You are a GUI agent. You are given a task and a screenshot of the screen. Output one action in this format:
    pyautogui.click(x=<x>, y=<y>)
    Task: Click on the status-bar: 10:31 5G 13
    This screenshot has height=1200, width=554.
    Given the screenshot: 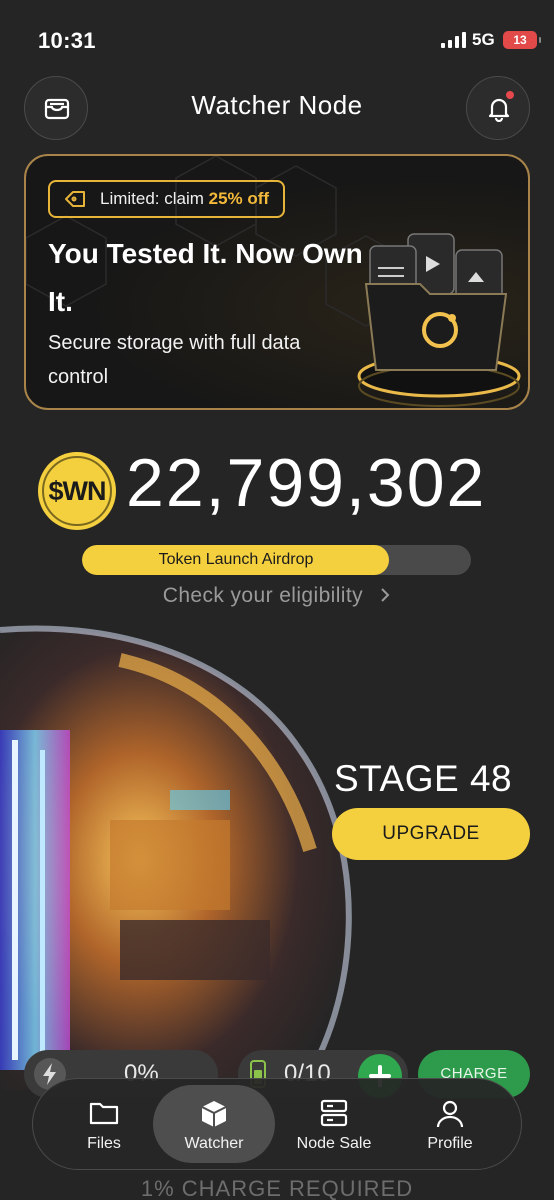 What is the action you would take?
    pyautogui.click(x=277, y=35)
    